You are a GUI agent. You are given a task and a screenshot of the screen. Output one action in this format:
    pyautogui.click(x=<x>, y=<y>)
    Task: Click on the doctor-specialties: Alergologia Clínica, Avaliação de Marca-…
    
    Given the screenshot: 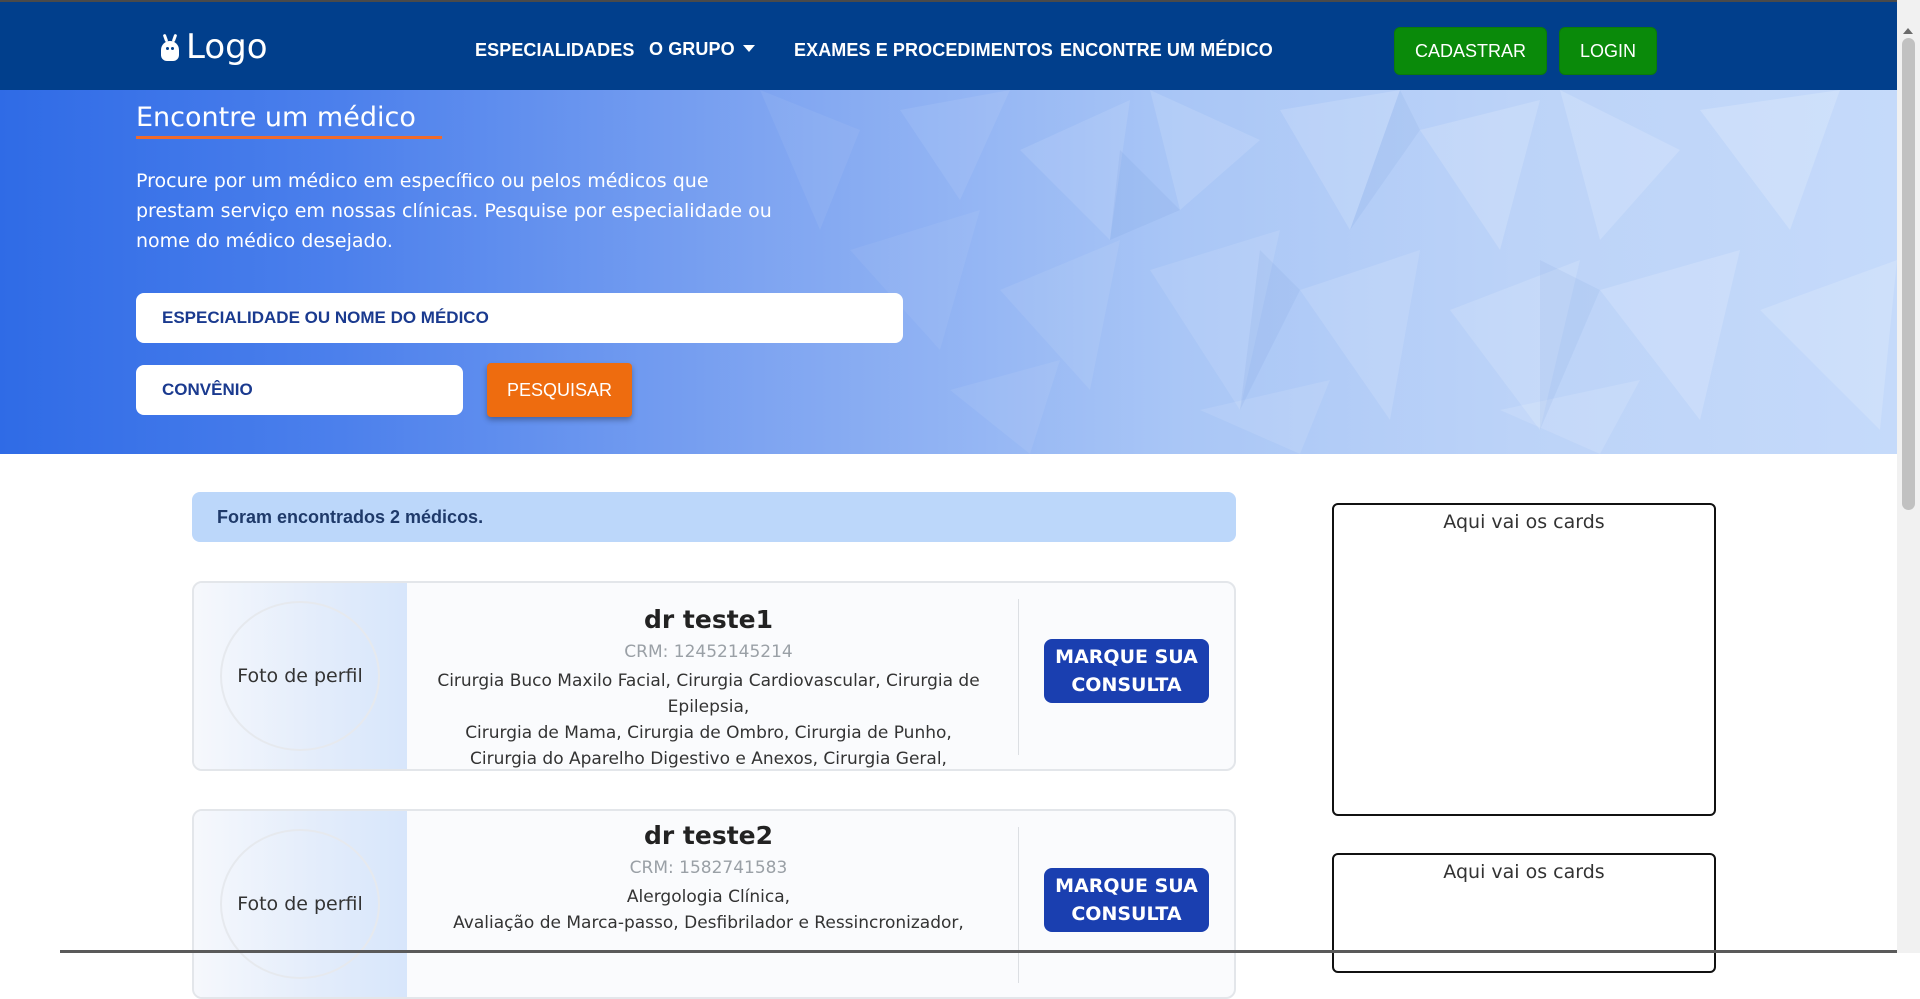 What is the action you would take?
    pyautogui.click(x=708, y=910)
    